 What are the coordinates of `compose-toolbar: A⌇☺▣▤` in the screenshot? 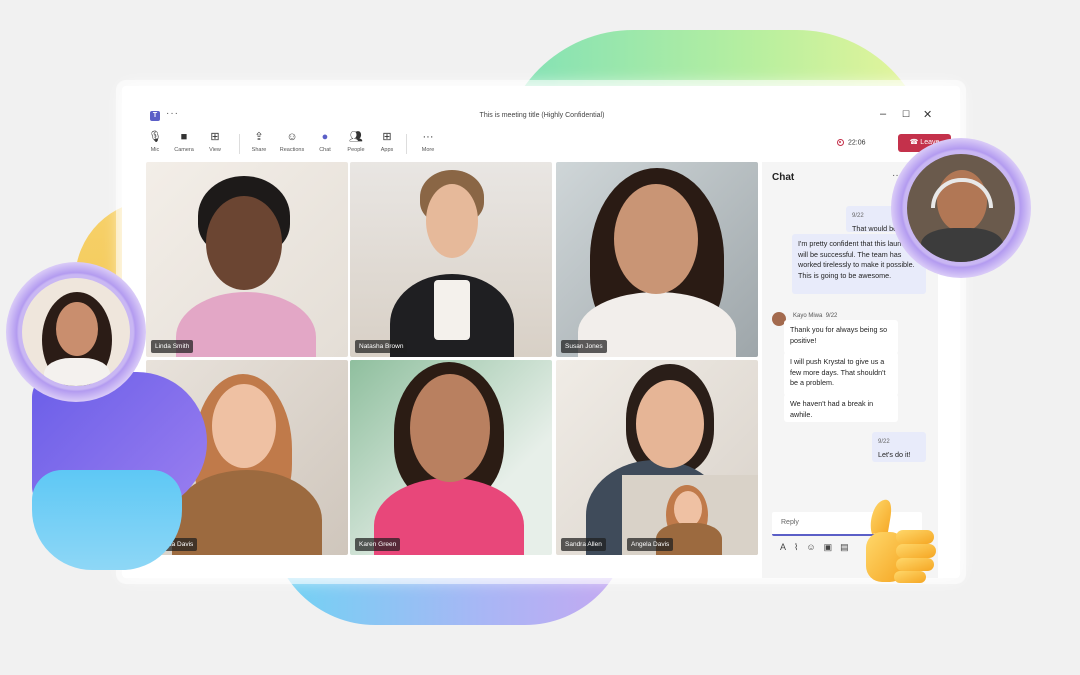 It's located at (818, 547).